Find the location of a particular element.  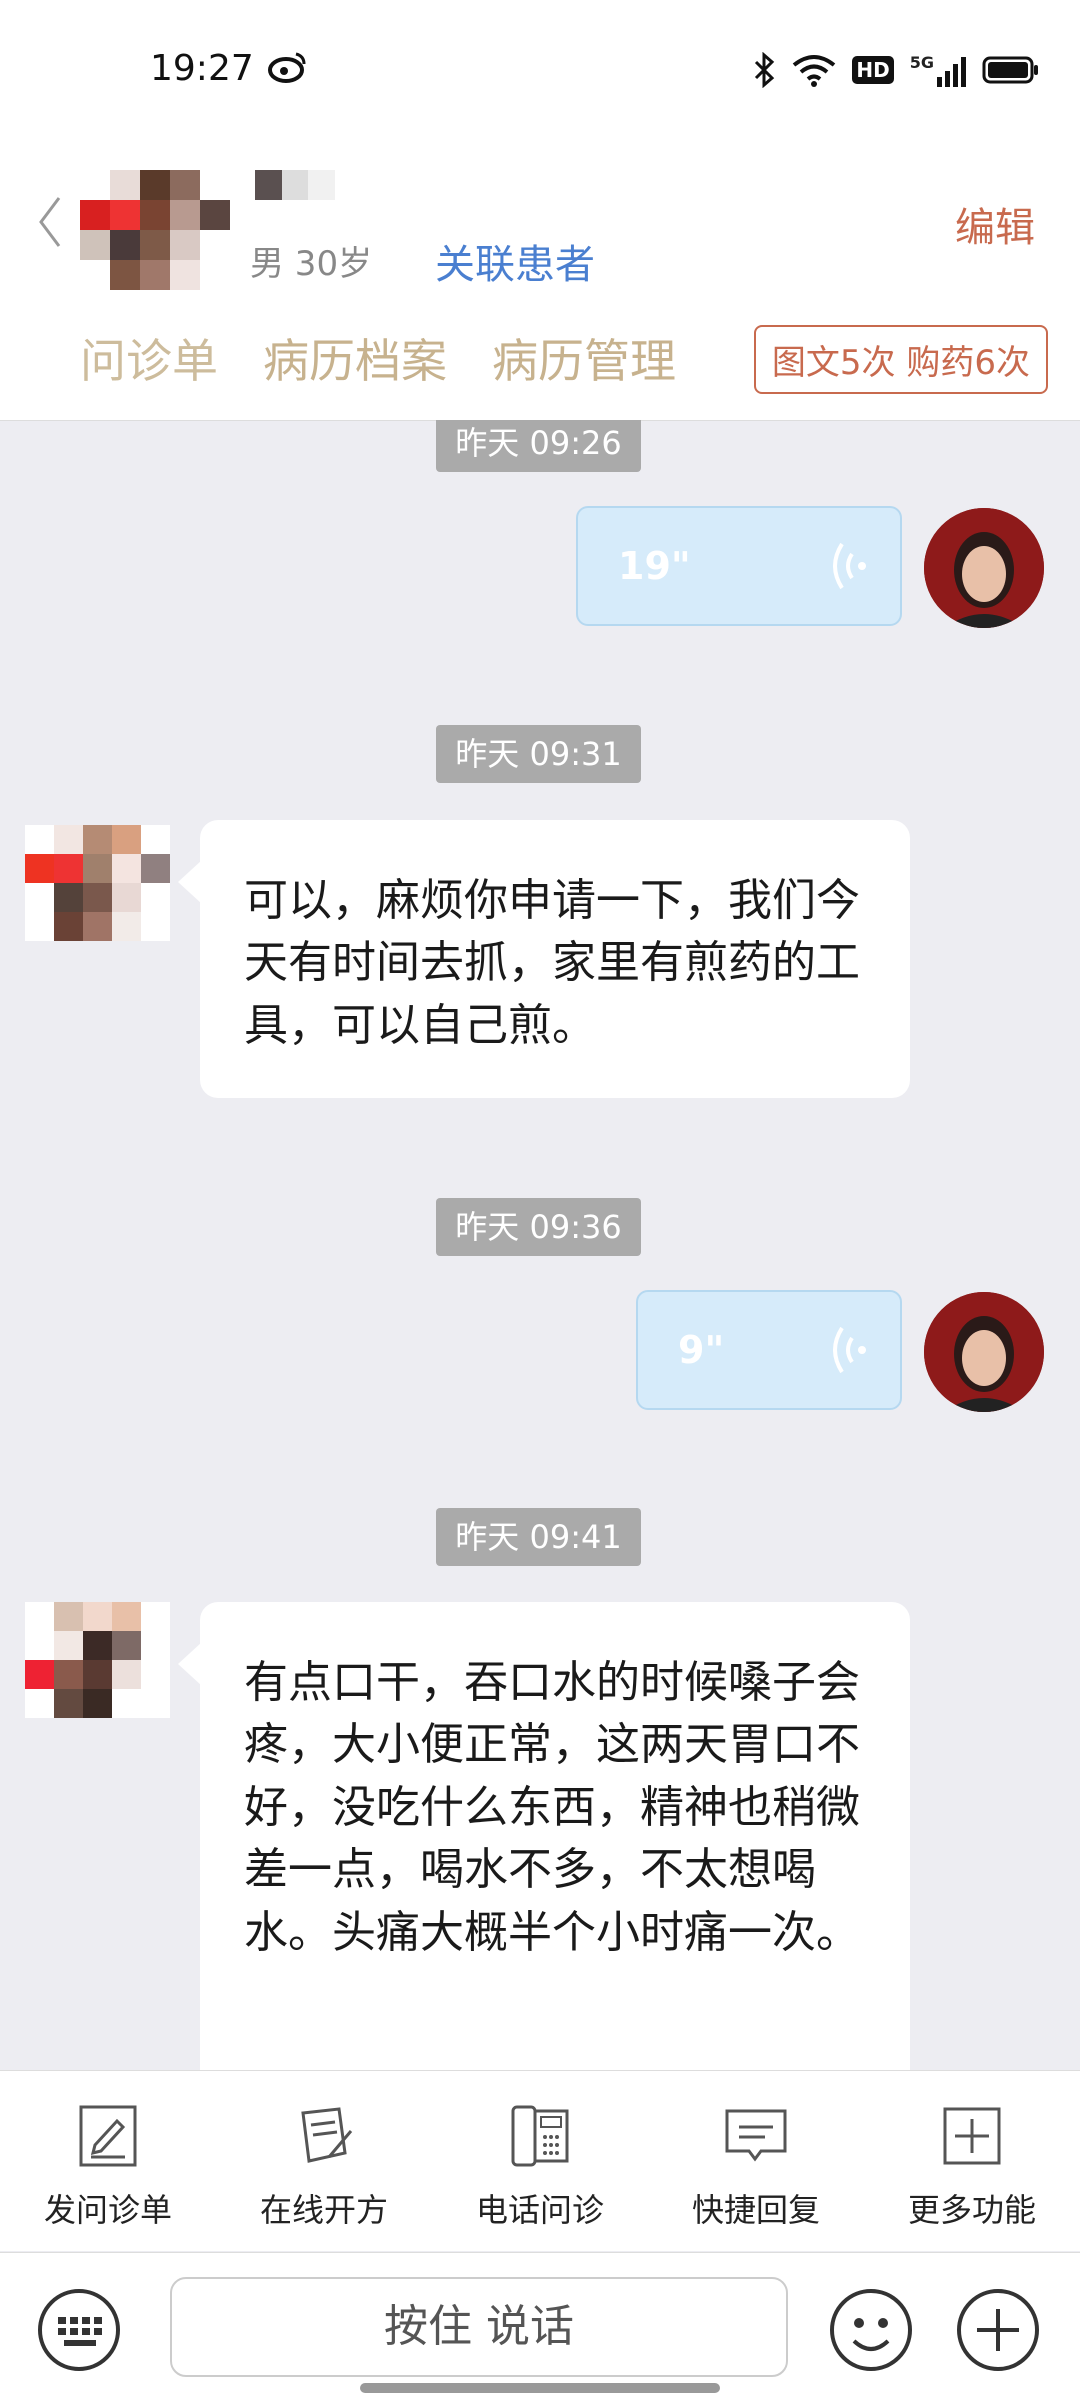

phone-icon is located at coordinates (540, 2136).